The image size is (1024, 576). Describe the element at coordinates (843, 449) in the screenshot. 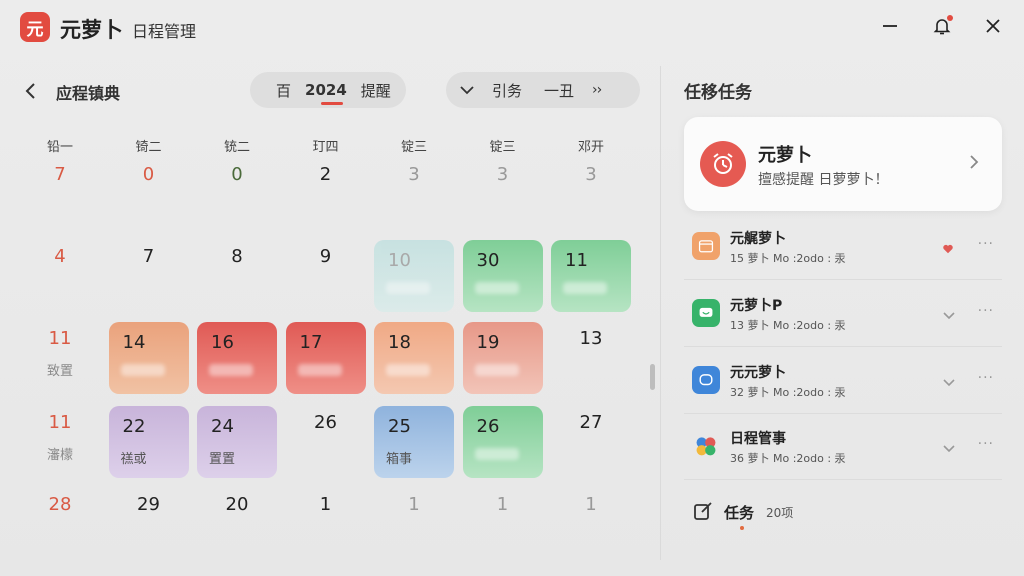

I see `task-item: 日程管事 36 萝卜 Mo :2odo : 汞 ···` at that location.